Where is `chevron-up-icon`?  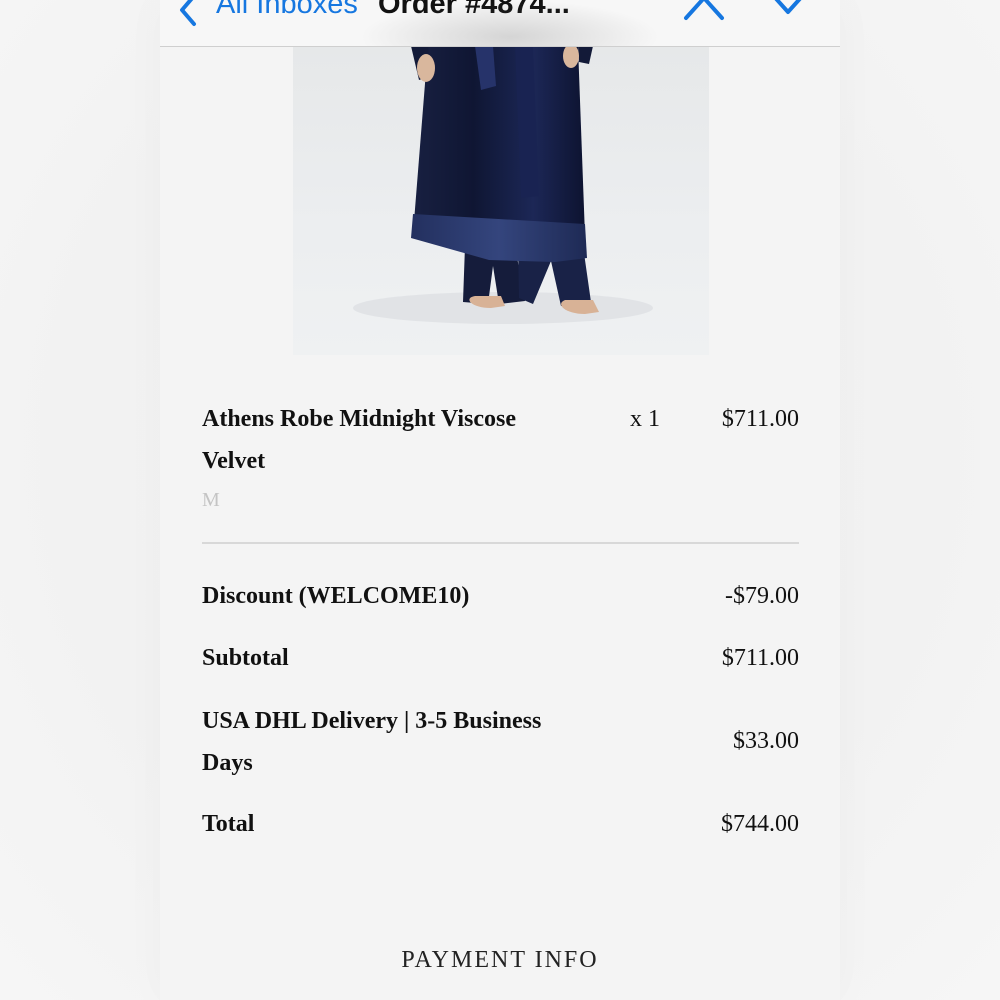
chevron-up-icon is located at coordinates (704, 11).